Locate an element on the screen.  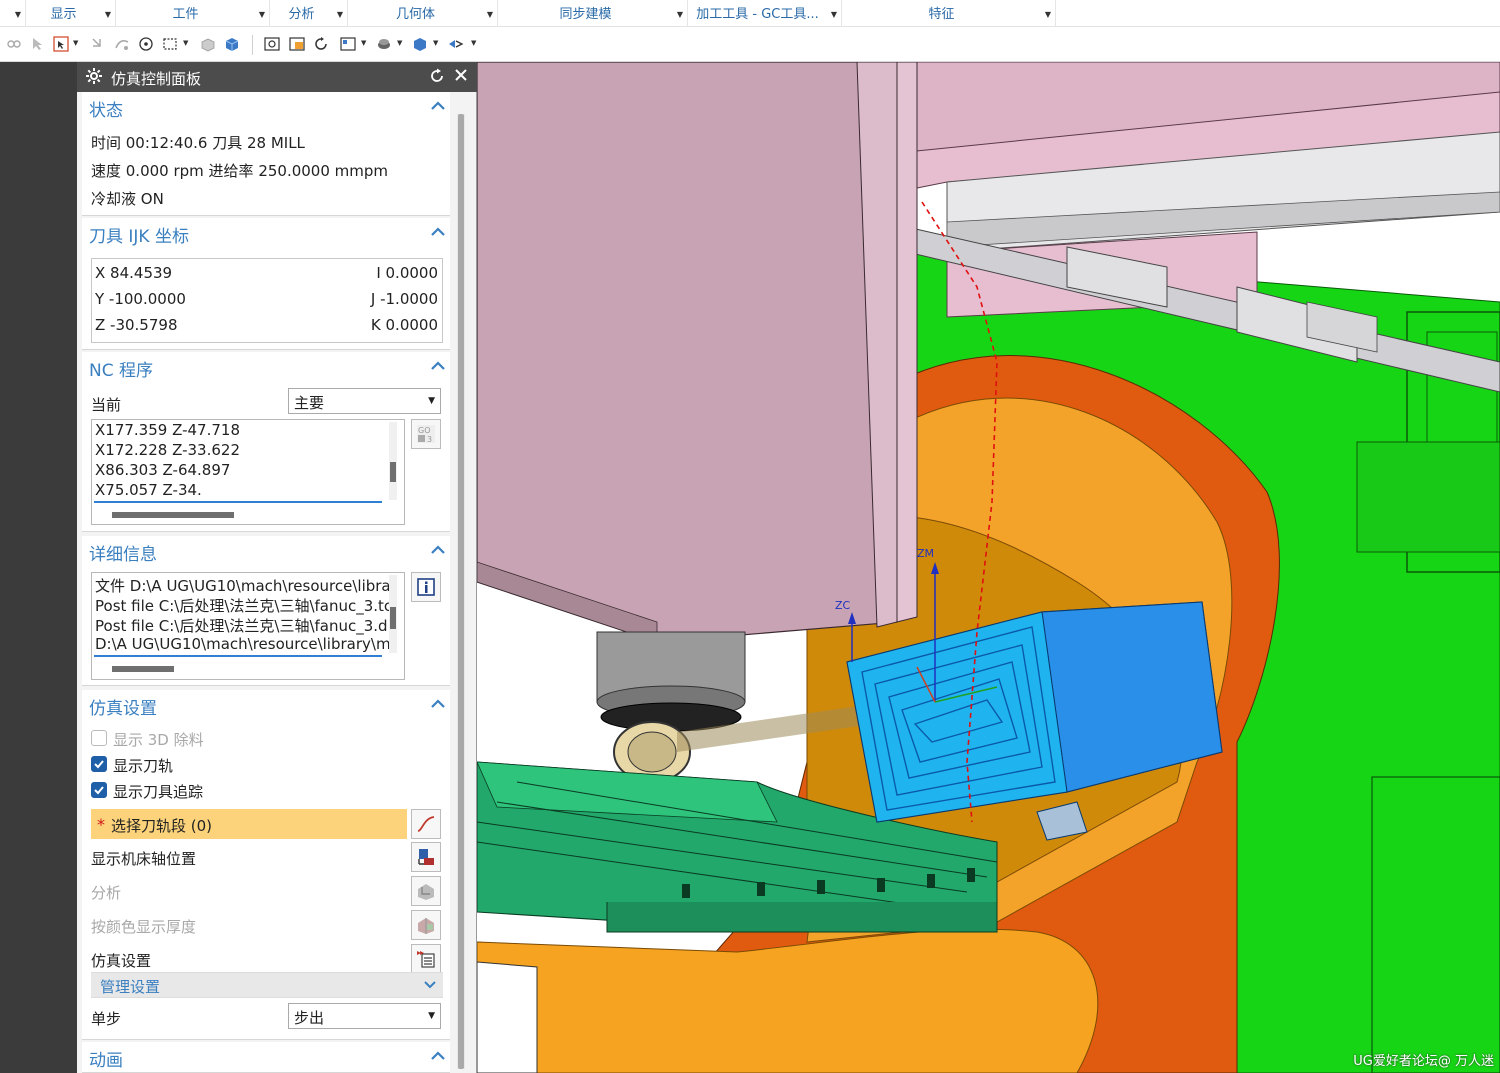
manage-settings-group: 管理设置 is located at coordinates (267, 985).